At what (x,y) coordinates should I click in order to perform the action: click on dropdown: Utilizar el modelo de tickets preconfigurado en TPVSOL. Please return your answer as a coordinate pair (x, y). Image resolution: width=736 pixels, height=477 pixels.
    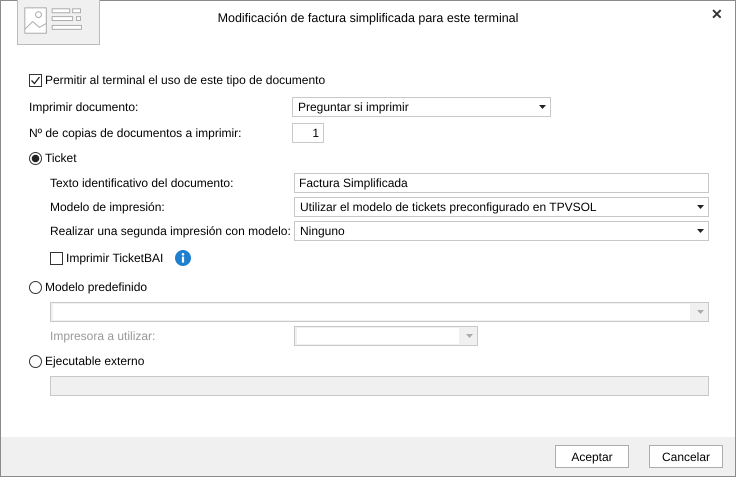
    Looking at the image, I should click on (501, 207).